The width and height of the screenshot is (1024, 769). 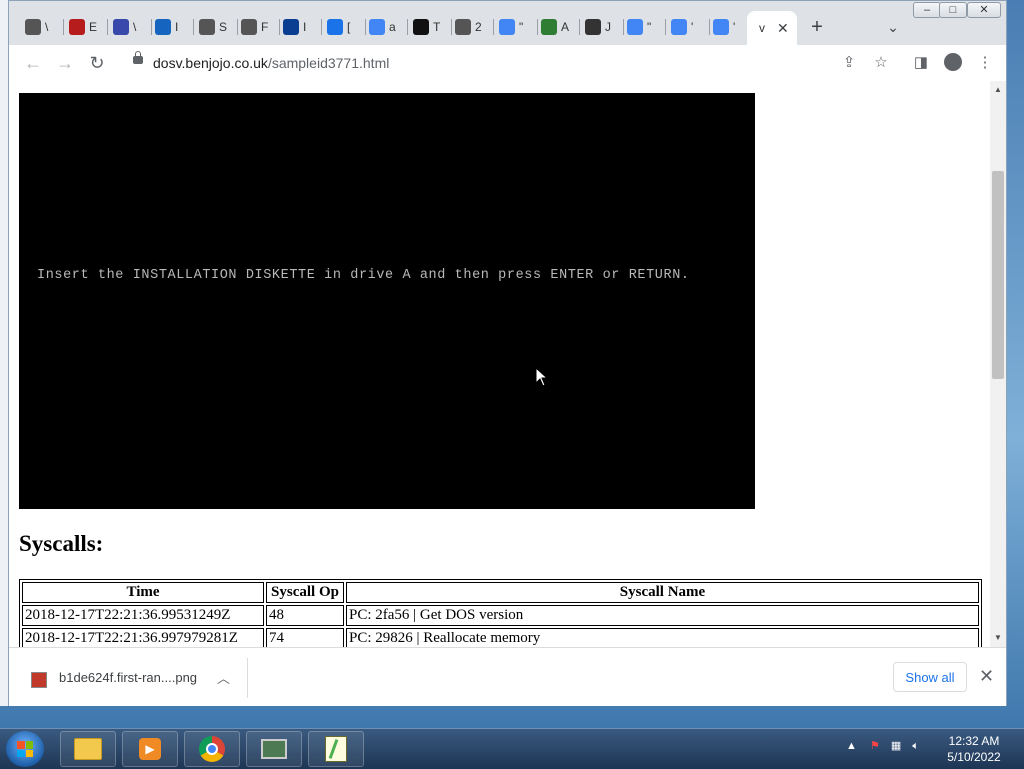 What do you see at coordinates (998, 89) in the screenshot?
I see `scroll-up-arrow-icon: ▲` at bounding box center [998, 89].